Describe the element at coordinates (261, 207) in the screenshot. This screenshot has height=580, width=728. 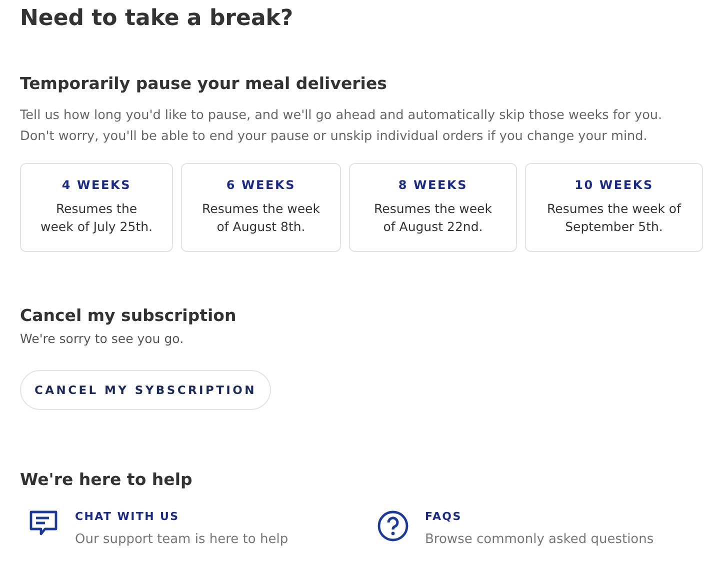
I see `pause-option-card: 6 WEEKS Resumes the week of August 8th.` at that location.